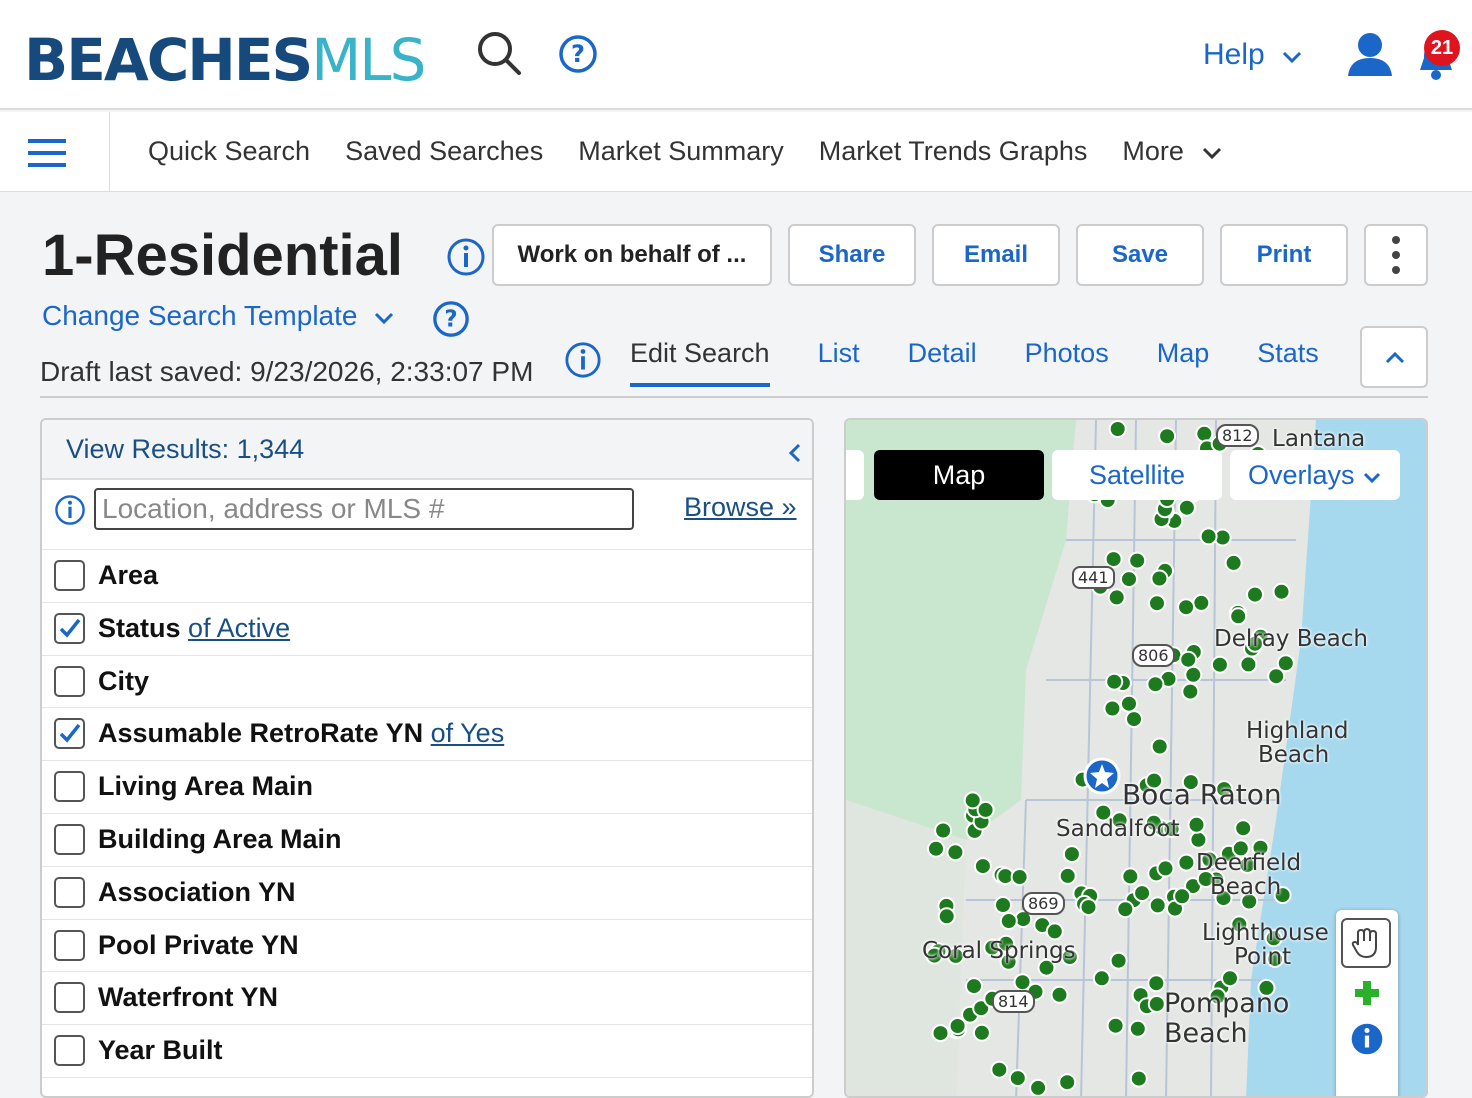 The width and height of the screenshot is (1472, 1098). What do you see at coordinates (795, 453) in the screenshot?
I see `chevron-left-icon` at bounding box center [795, 453].